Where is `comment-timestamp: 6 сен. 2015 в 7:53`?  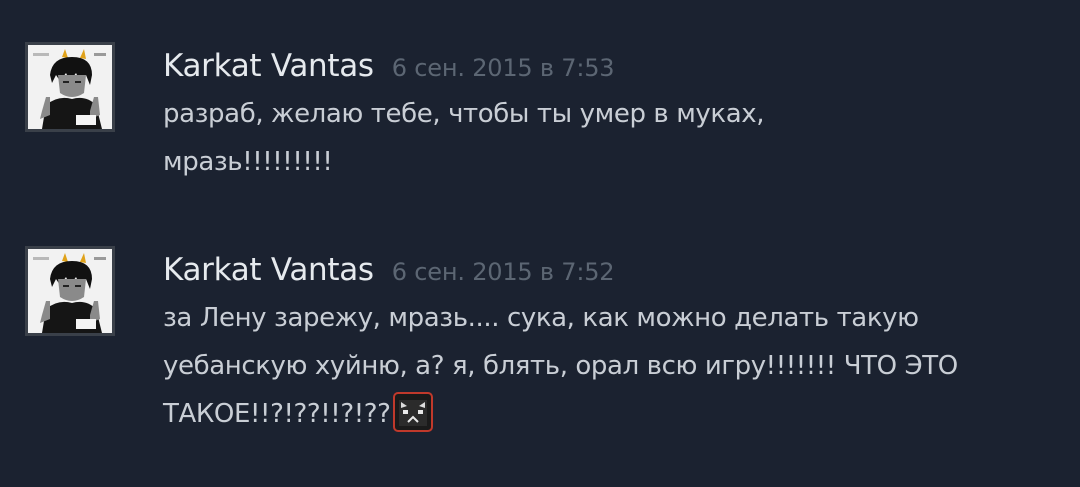 comment-timestamp: 6 сен. 2015 в 7:53 is located at coordinates (503, 68).